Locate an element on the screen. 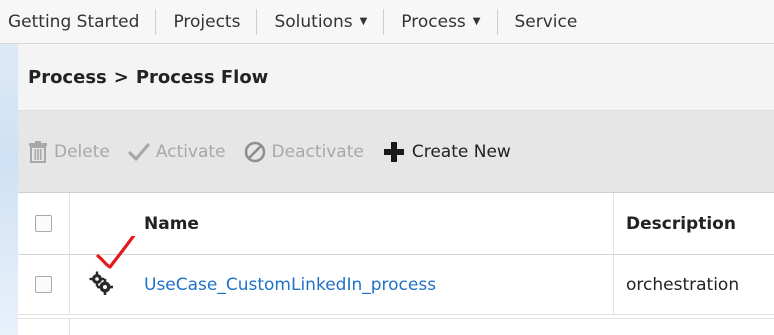  trash-icon is located at coordinates (38, 151).